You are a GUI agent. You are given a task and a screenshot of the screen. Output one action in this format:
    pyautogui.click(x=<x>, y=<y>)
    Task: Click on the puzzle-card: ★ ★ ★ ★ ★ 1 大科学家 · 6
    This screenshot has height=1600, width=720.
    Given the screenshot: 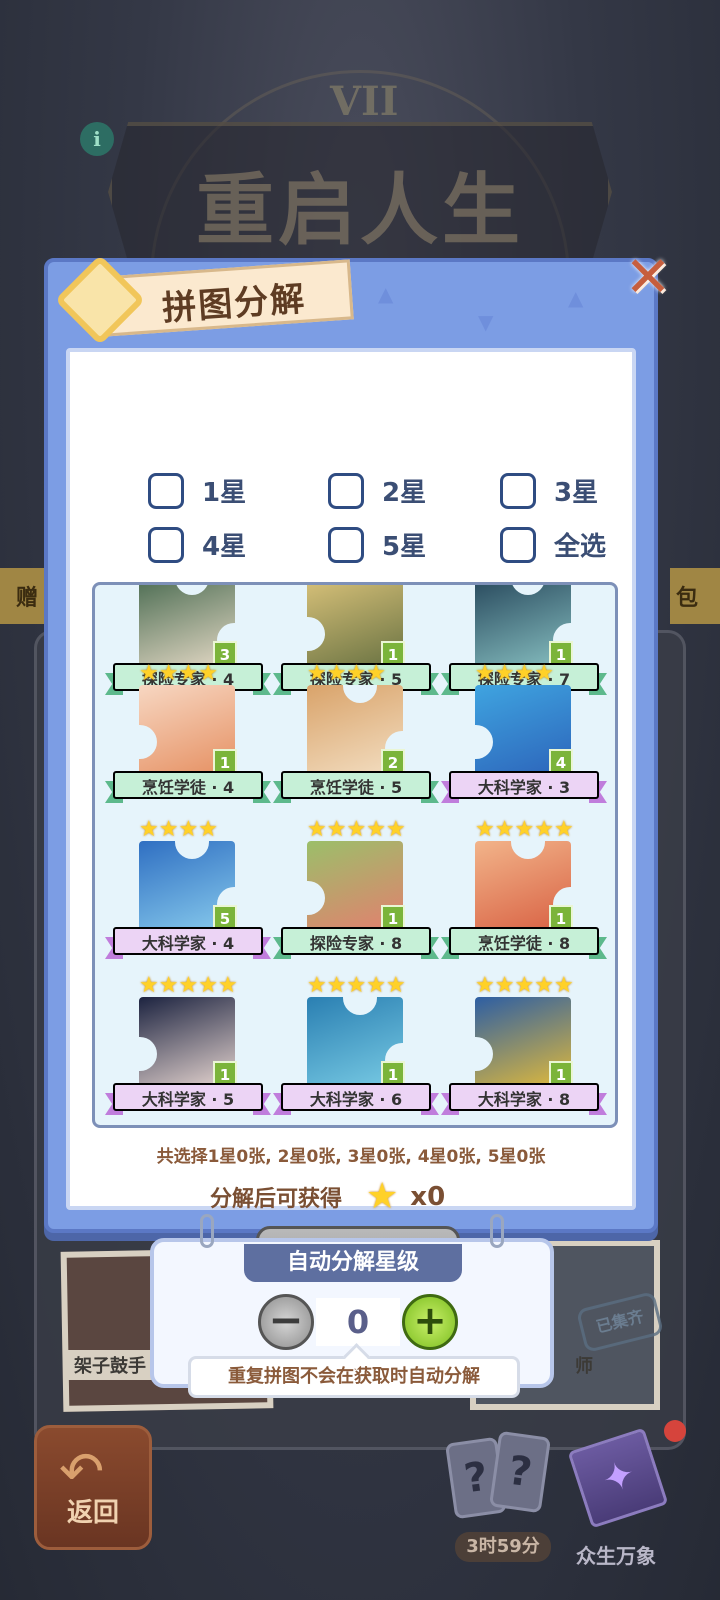 What is the action you would take?
    pyautogui.click(x=356, y=1050)
    